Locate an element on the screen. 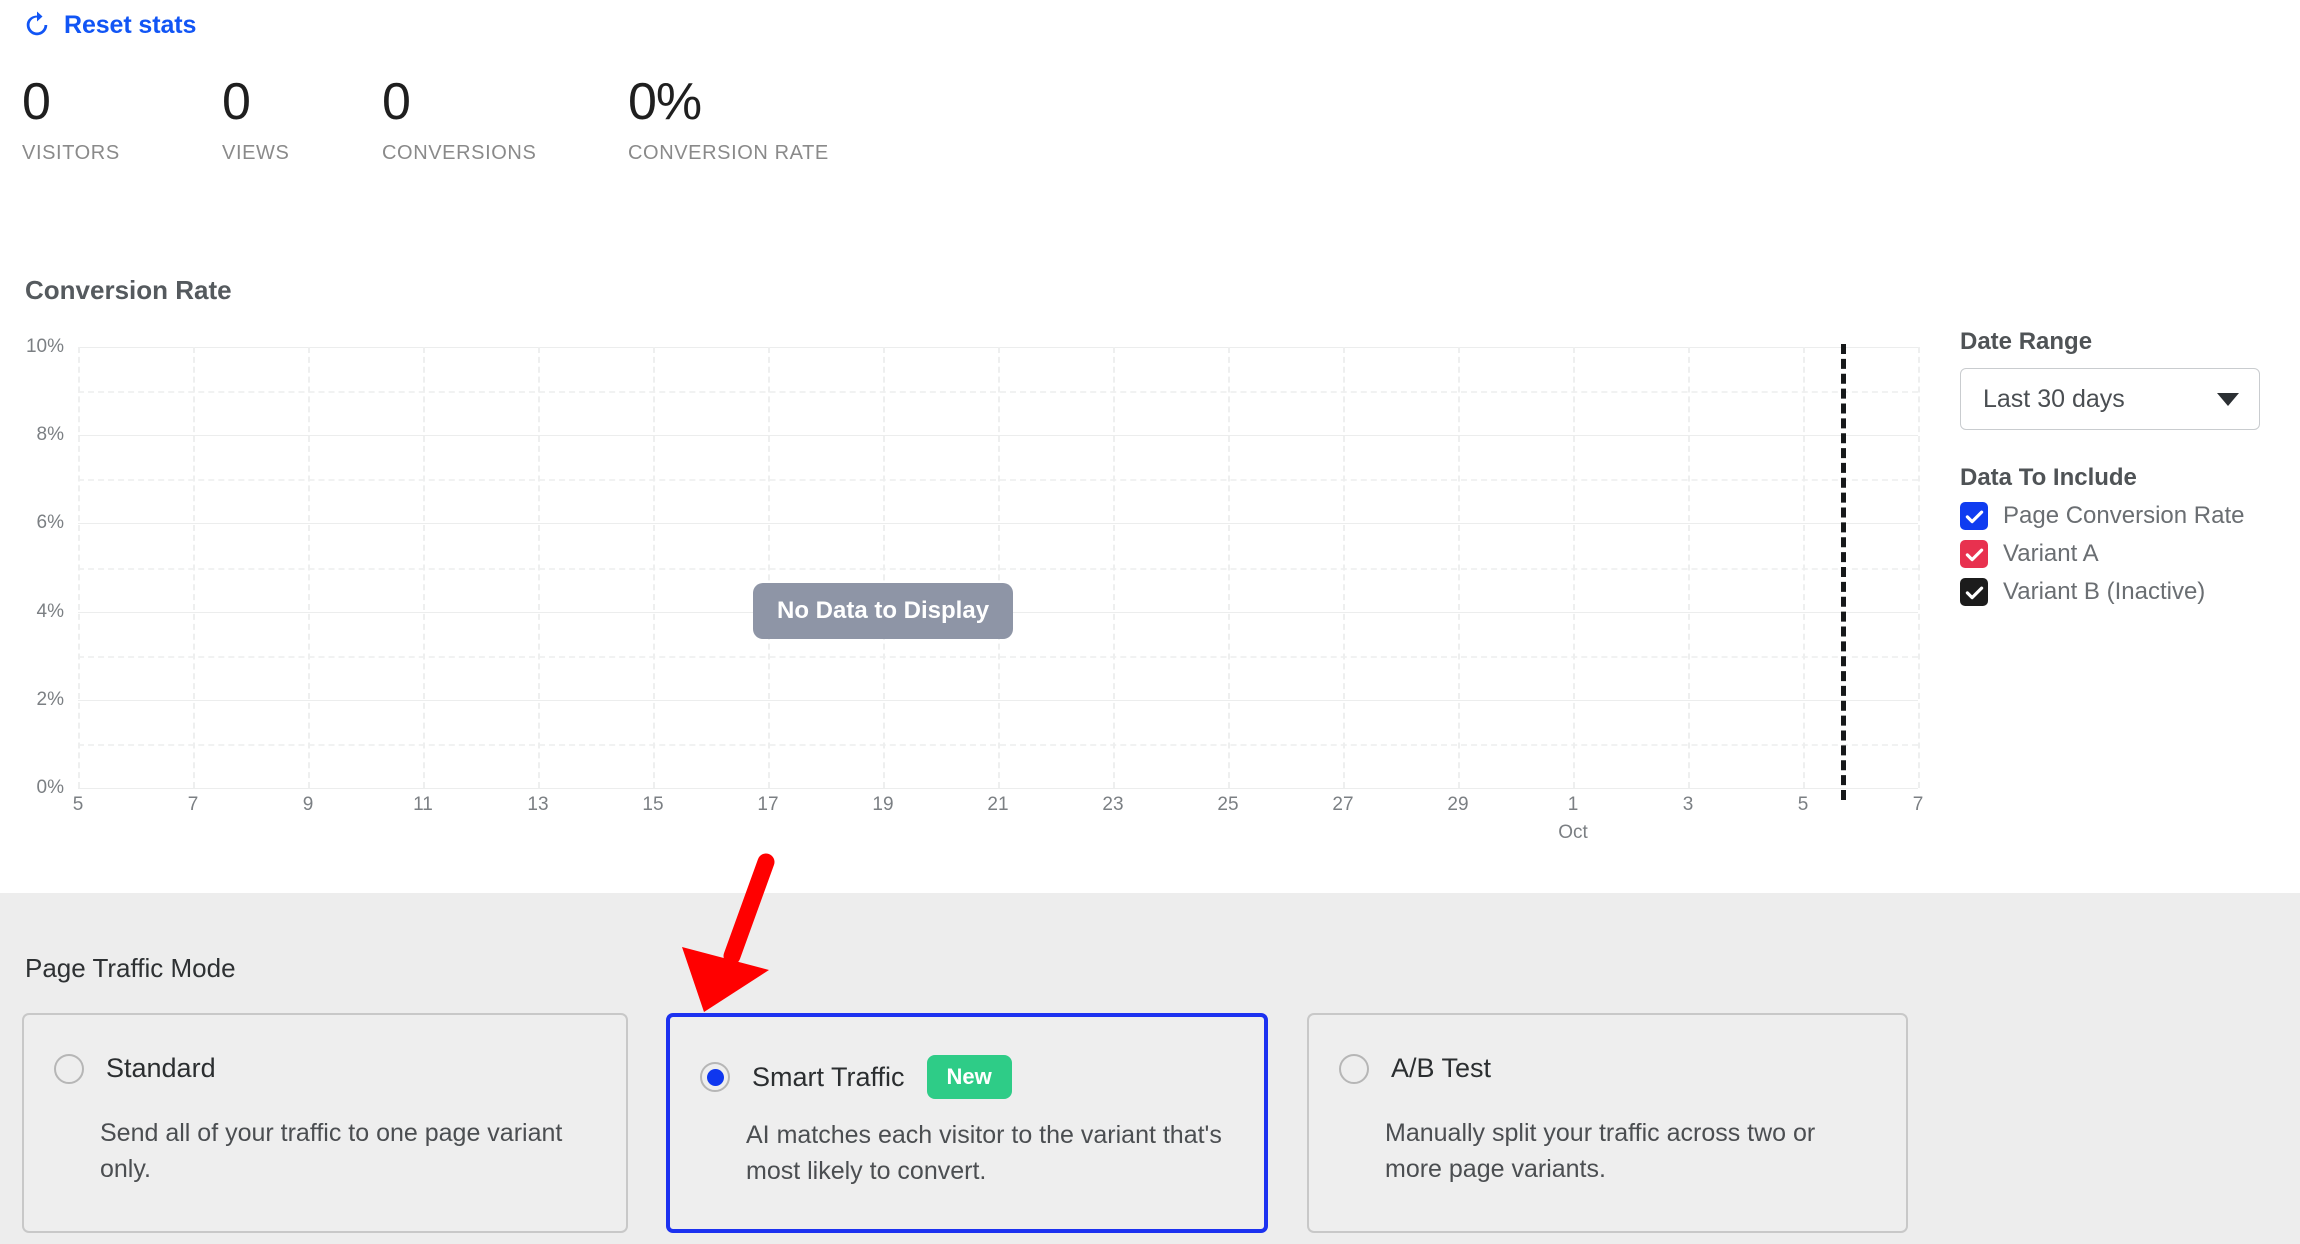 The width and height of the screenshot is (2300, 1244). traffic-mode-header: Standard is located at coordinates (135, 1068).